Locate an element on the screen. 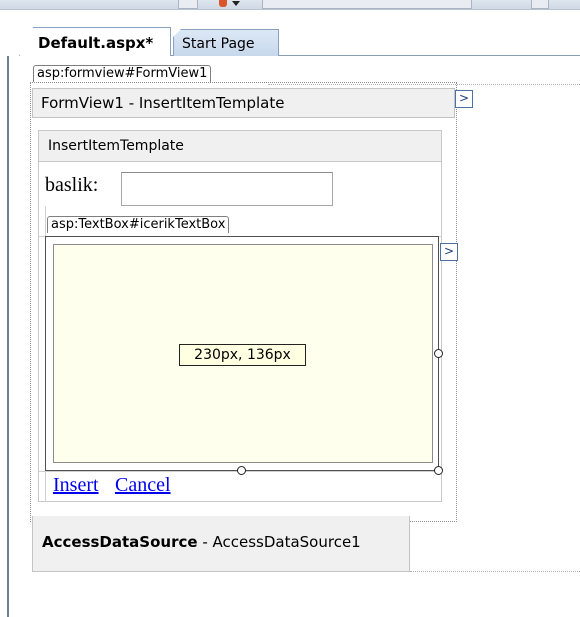 This screenshot has width=580, height=617. toolbar-combo-button is located at coordinates (540, 4).